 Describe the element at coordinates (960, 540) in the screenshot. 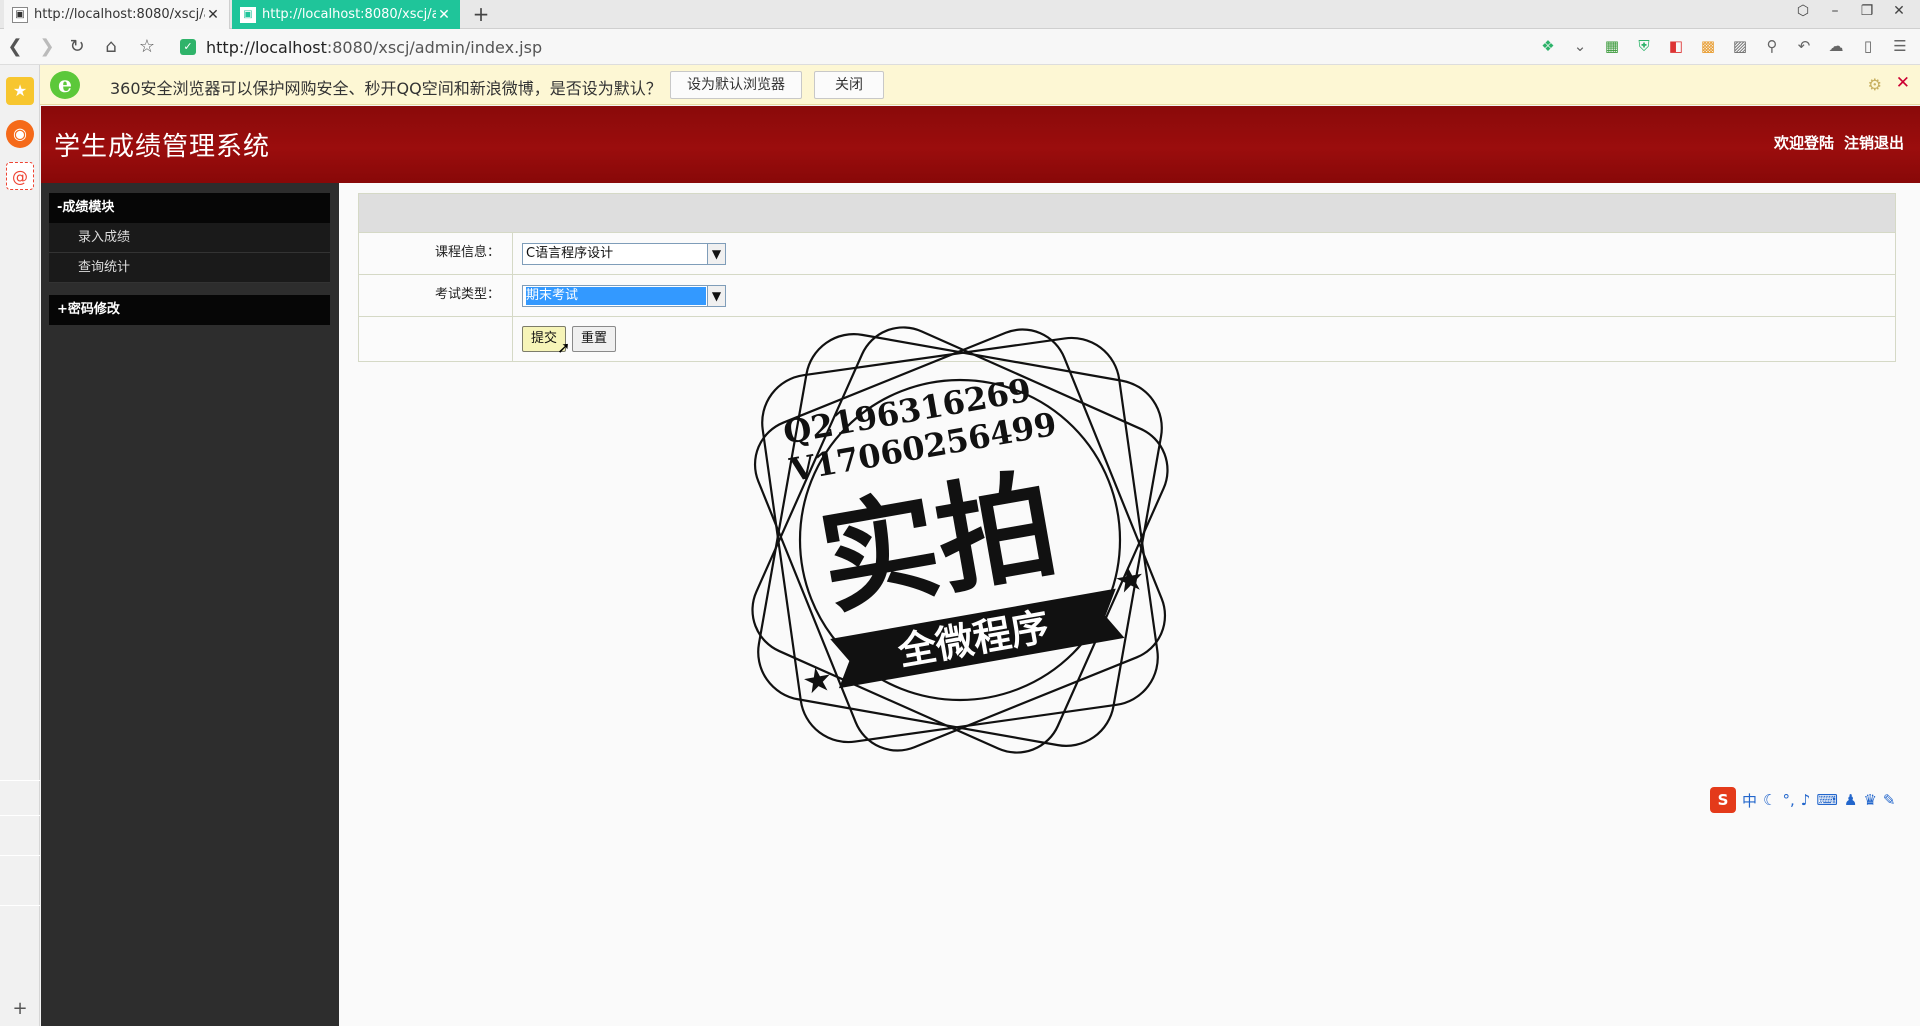

I see `watermark-stamp: Q2196316269 V17060256499 实拍 全微程序 ★ ★` at that location.